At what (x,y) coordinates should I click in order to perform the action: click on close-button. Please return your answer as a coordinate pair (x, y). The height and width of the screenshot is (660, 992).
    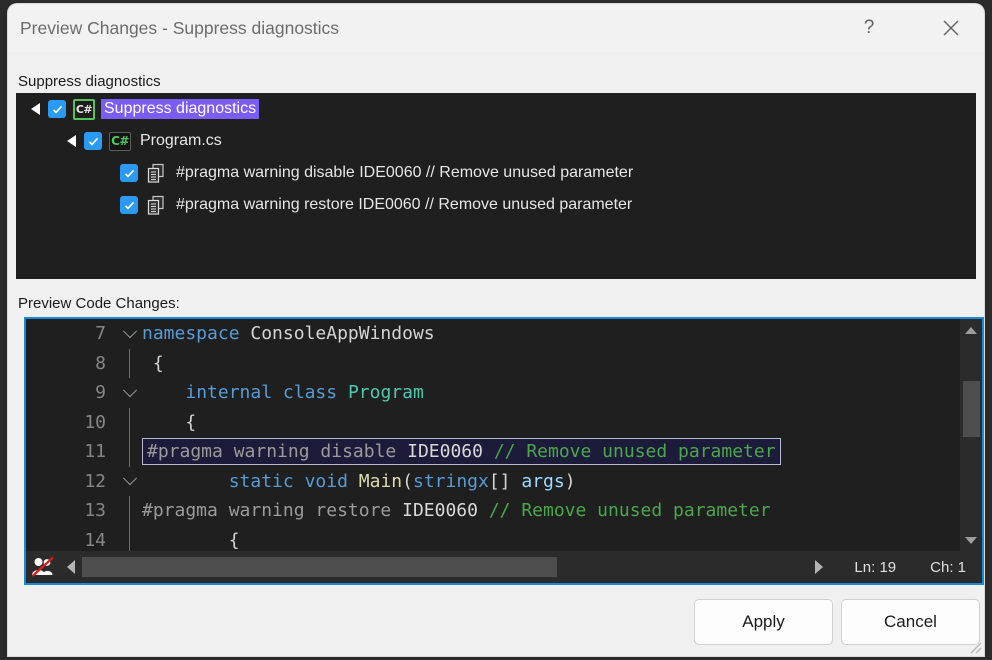
    Looking at the image, I should click on (951, 28).